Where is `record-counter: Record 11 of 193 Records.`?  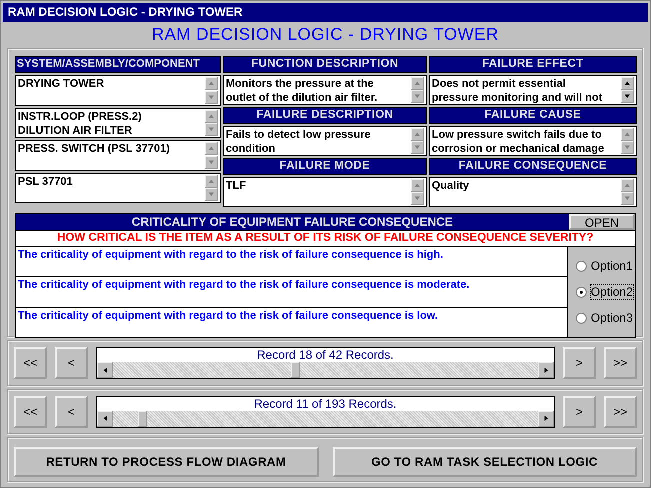
record-counter: Record 11 of 193 Records. is located at coordinates (325, 403).